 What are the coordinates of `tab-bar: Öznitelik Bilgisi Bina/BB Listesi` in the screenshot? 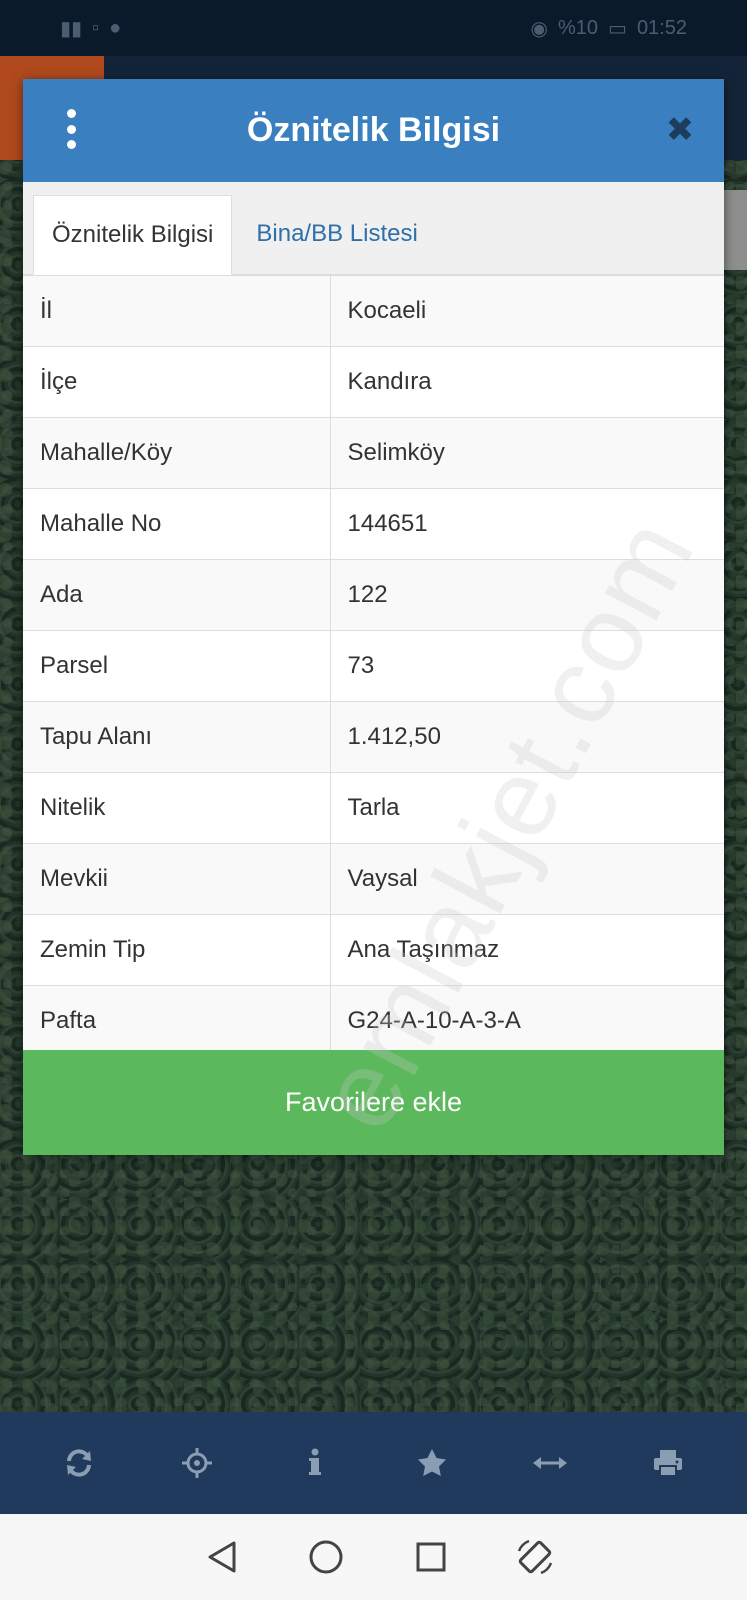 It's located at (373, 228).